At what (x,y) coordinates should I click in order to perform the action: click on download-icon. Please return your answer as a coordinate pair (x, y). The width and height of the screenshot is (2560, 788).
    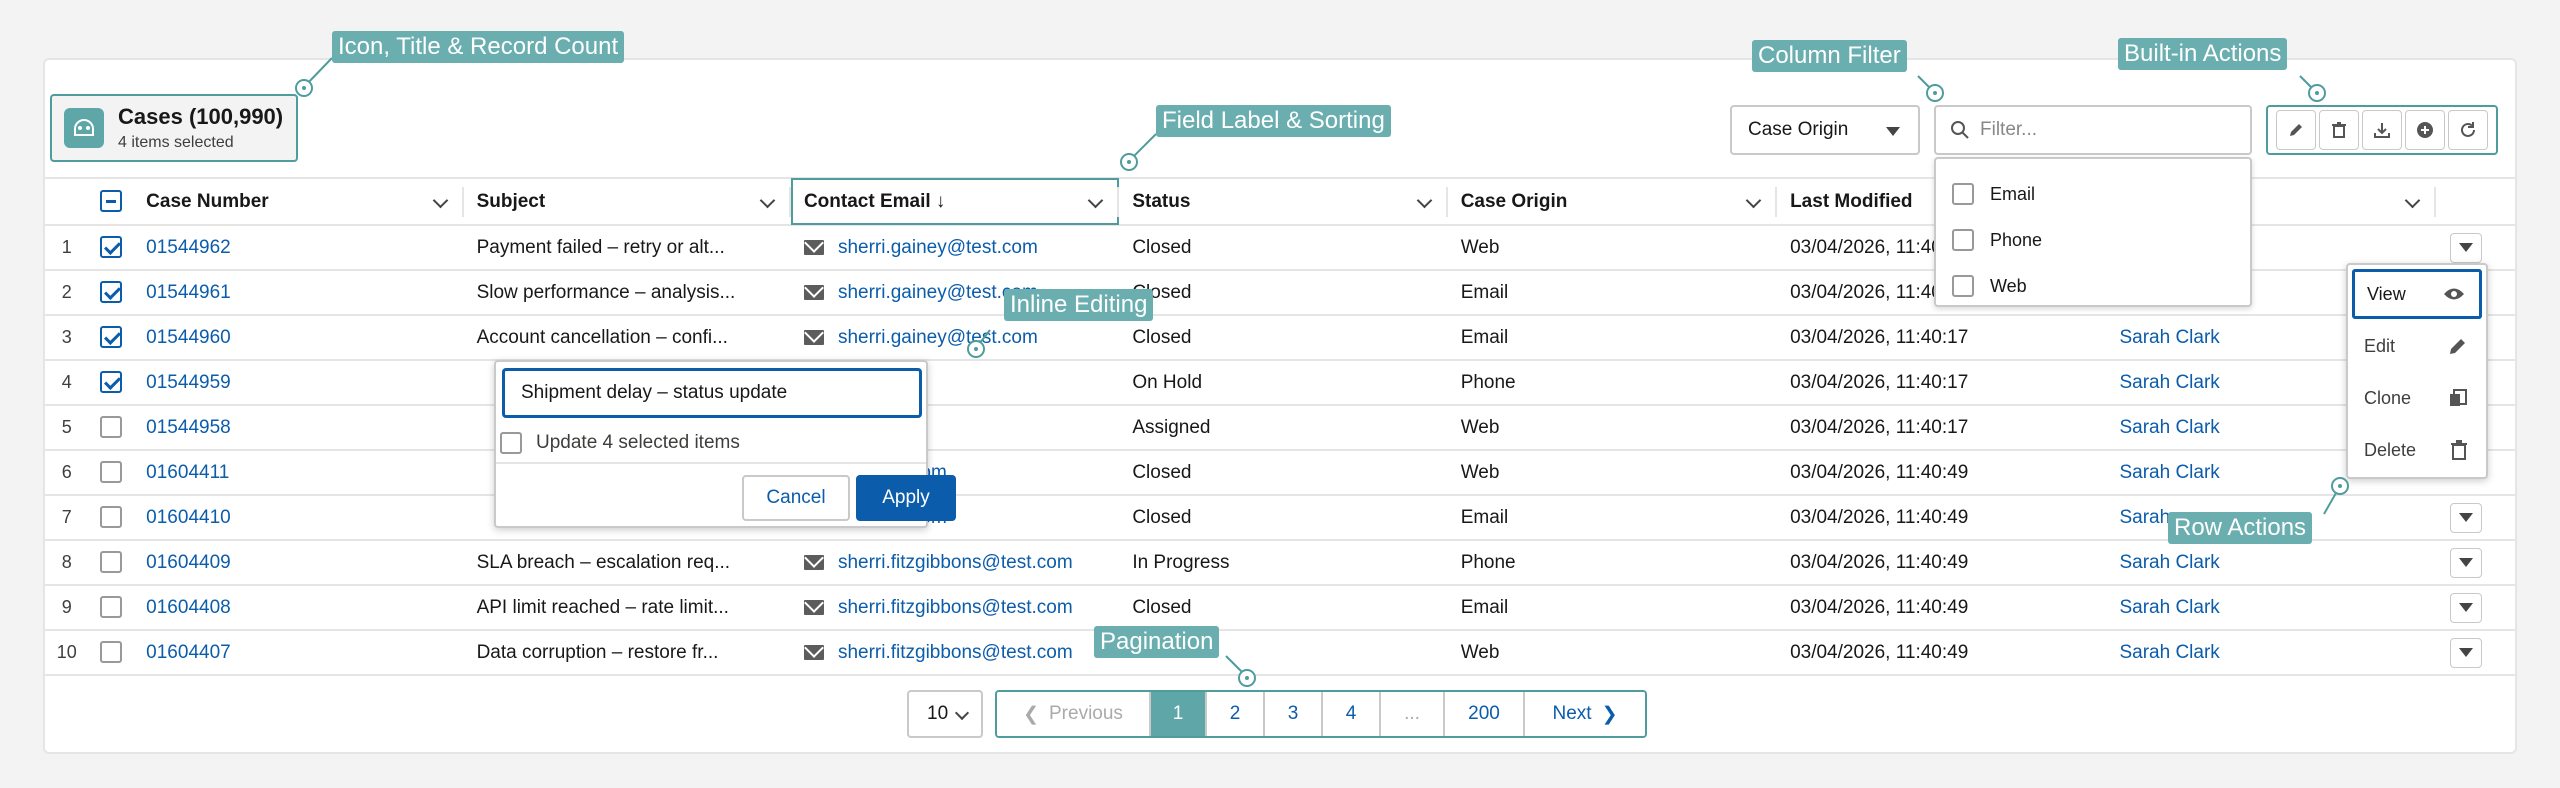
    Looking at the image, I should click on (2381, 130).